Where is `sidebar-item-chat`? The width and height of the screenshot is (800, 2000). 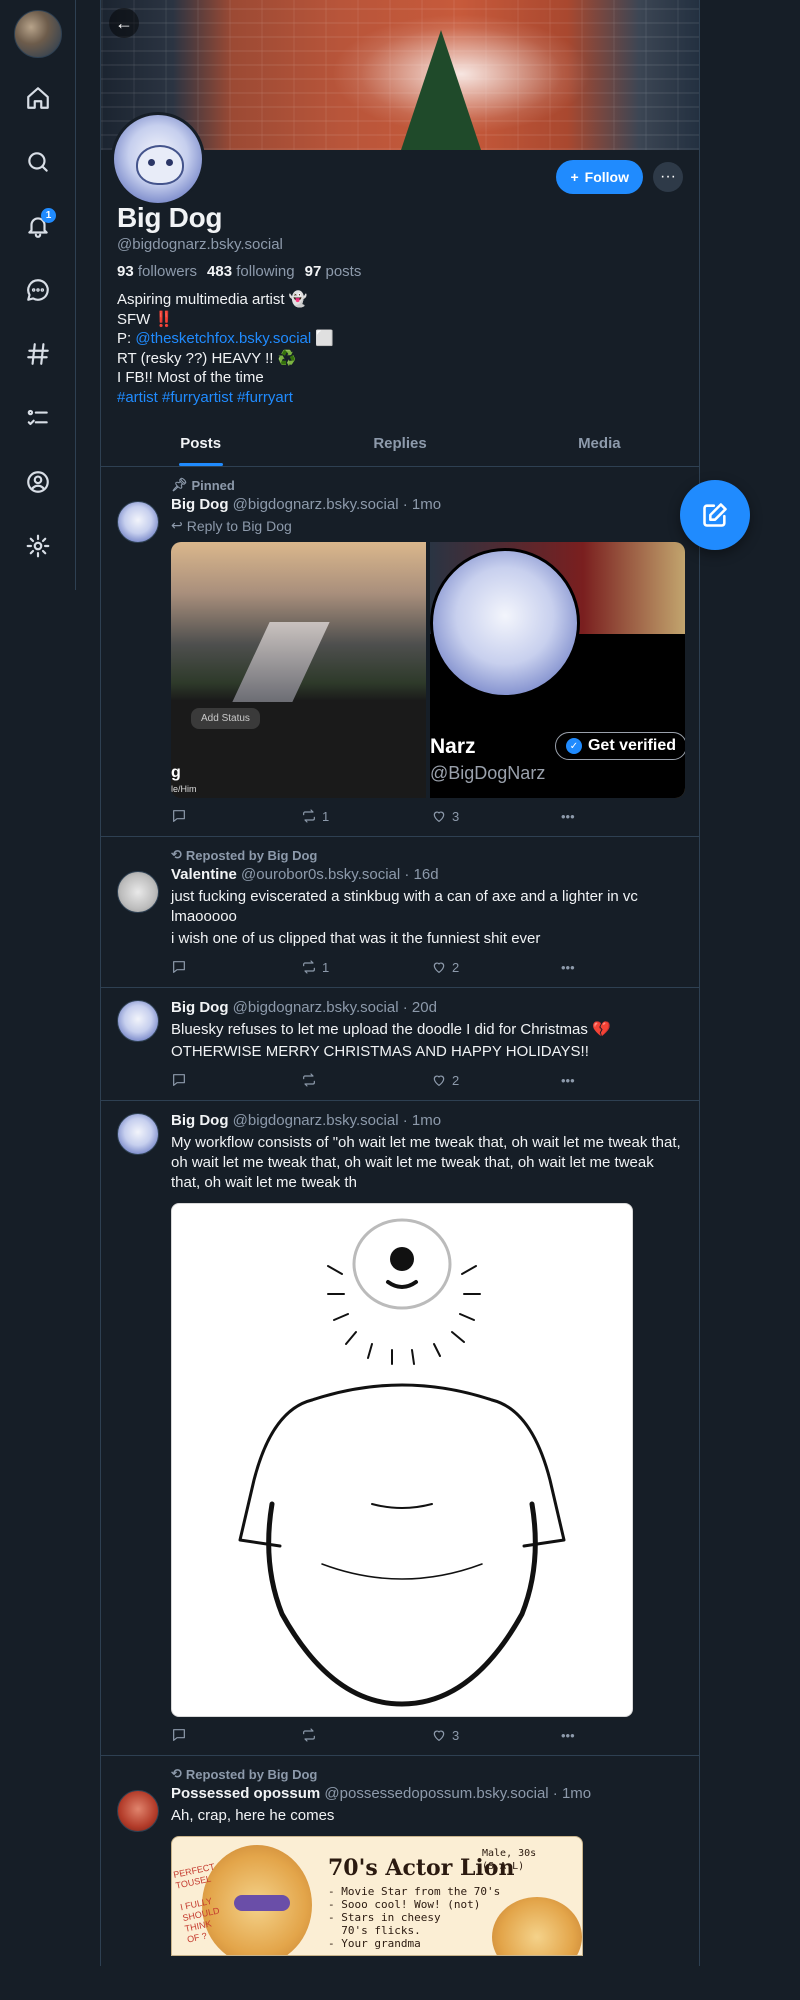
sidebar-item-chat is located at coordinates (38, 290).